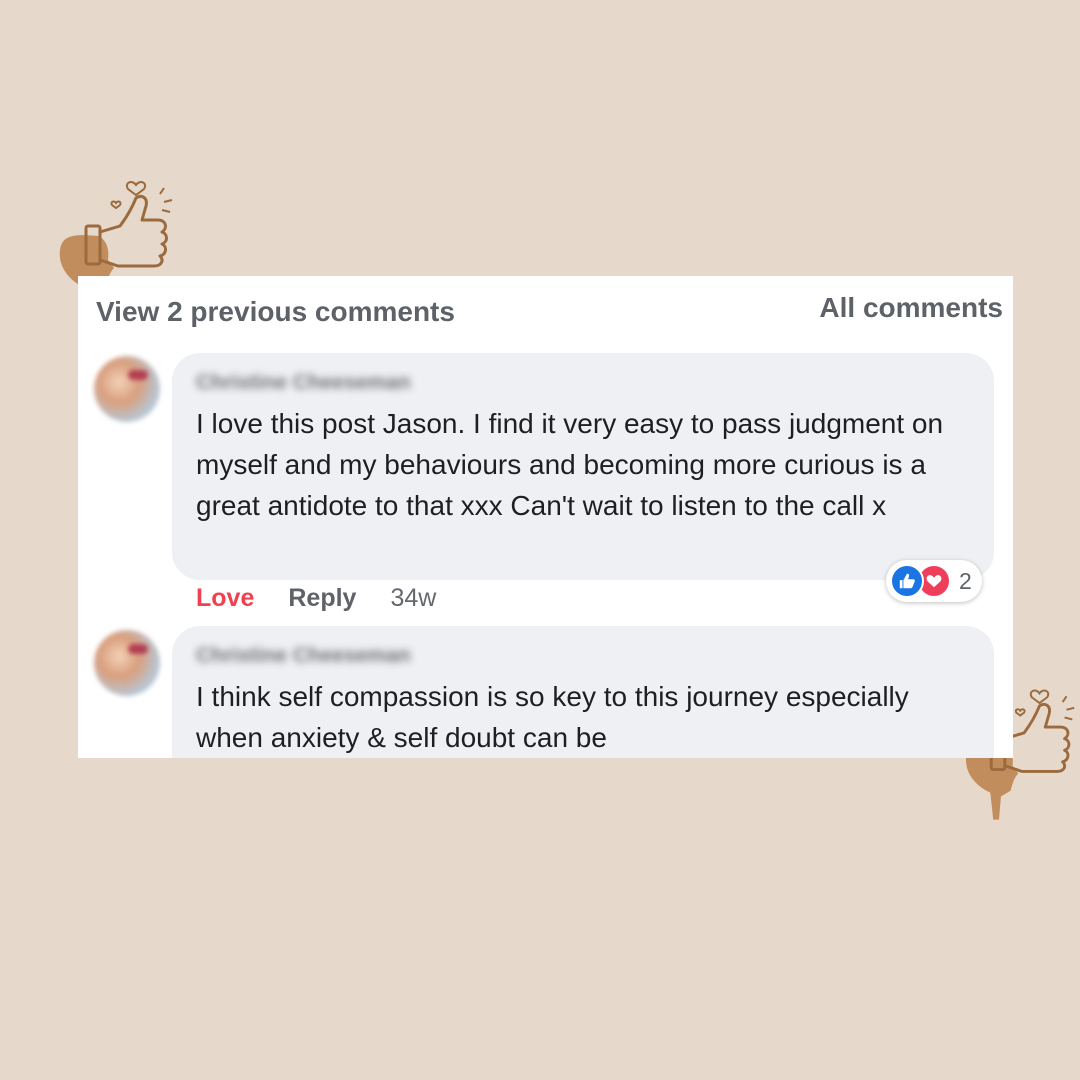  I want to click on view-previous-comments-link: View 2 previous comments, so click(275, 312).